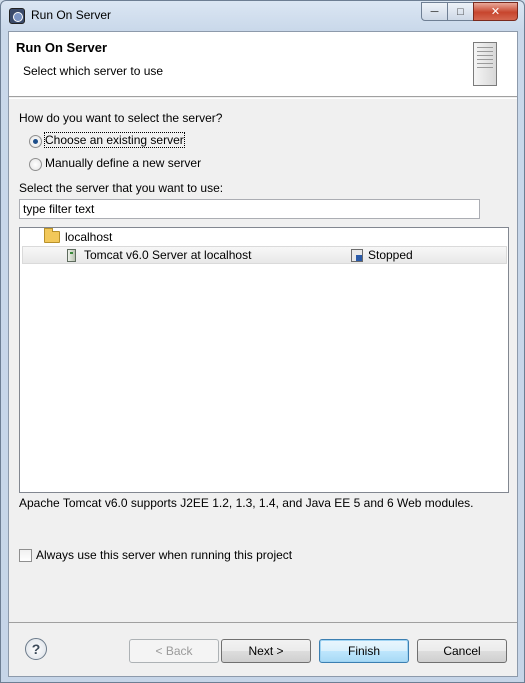  Describe the element at coordinates (121, 188) in the screenshot. I see `filter-label: Select the server that you want to use:` at that location.